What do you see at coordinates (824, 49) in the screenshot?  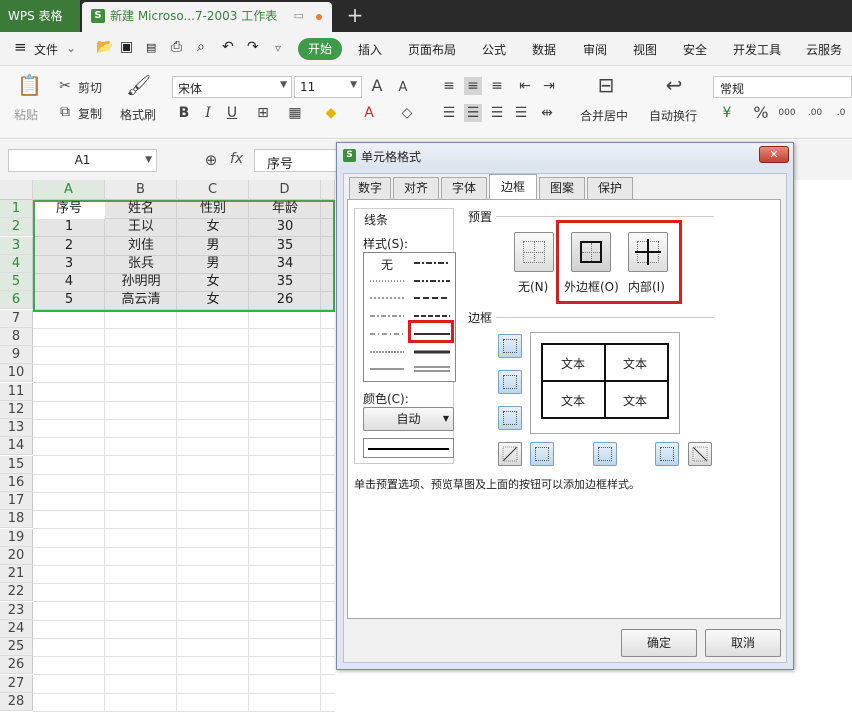 I see `tab-cloud: 云服务` at bounding box center [824, 49].